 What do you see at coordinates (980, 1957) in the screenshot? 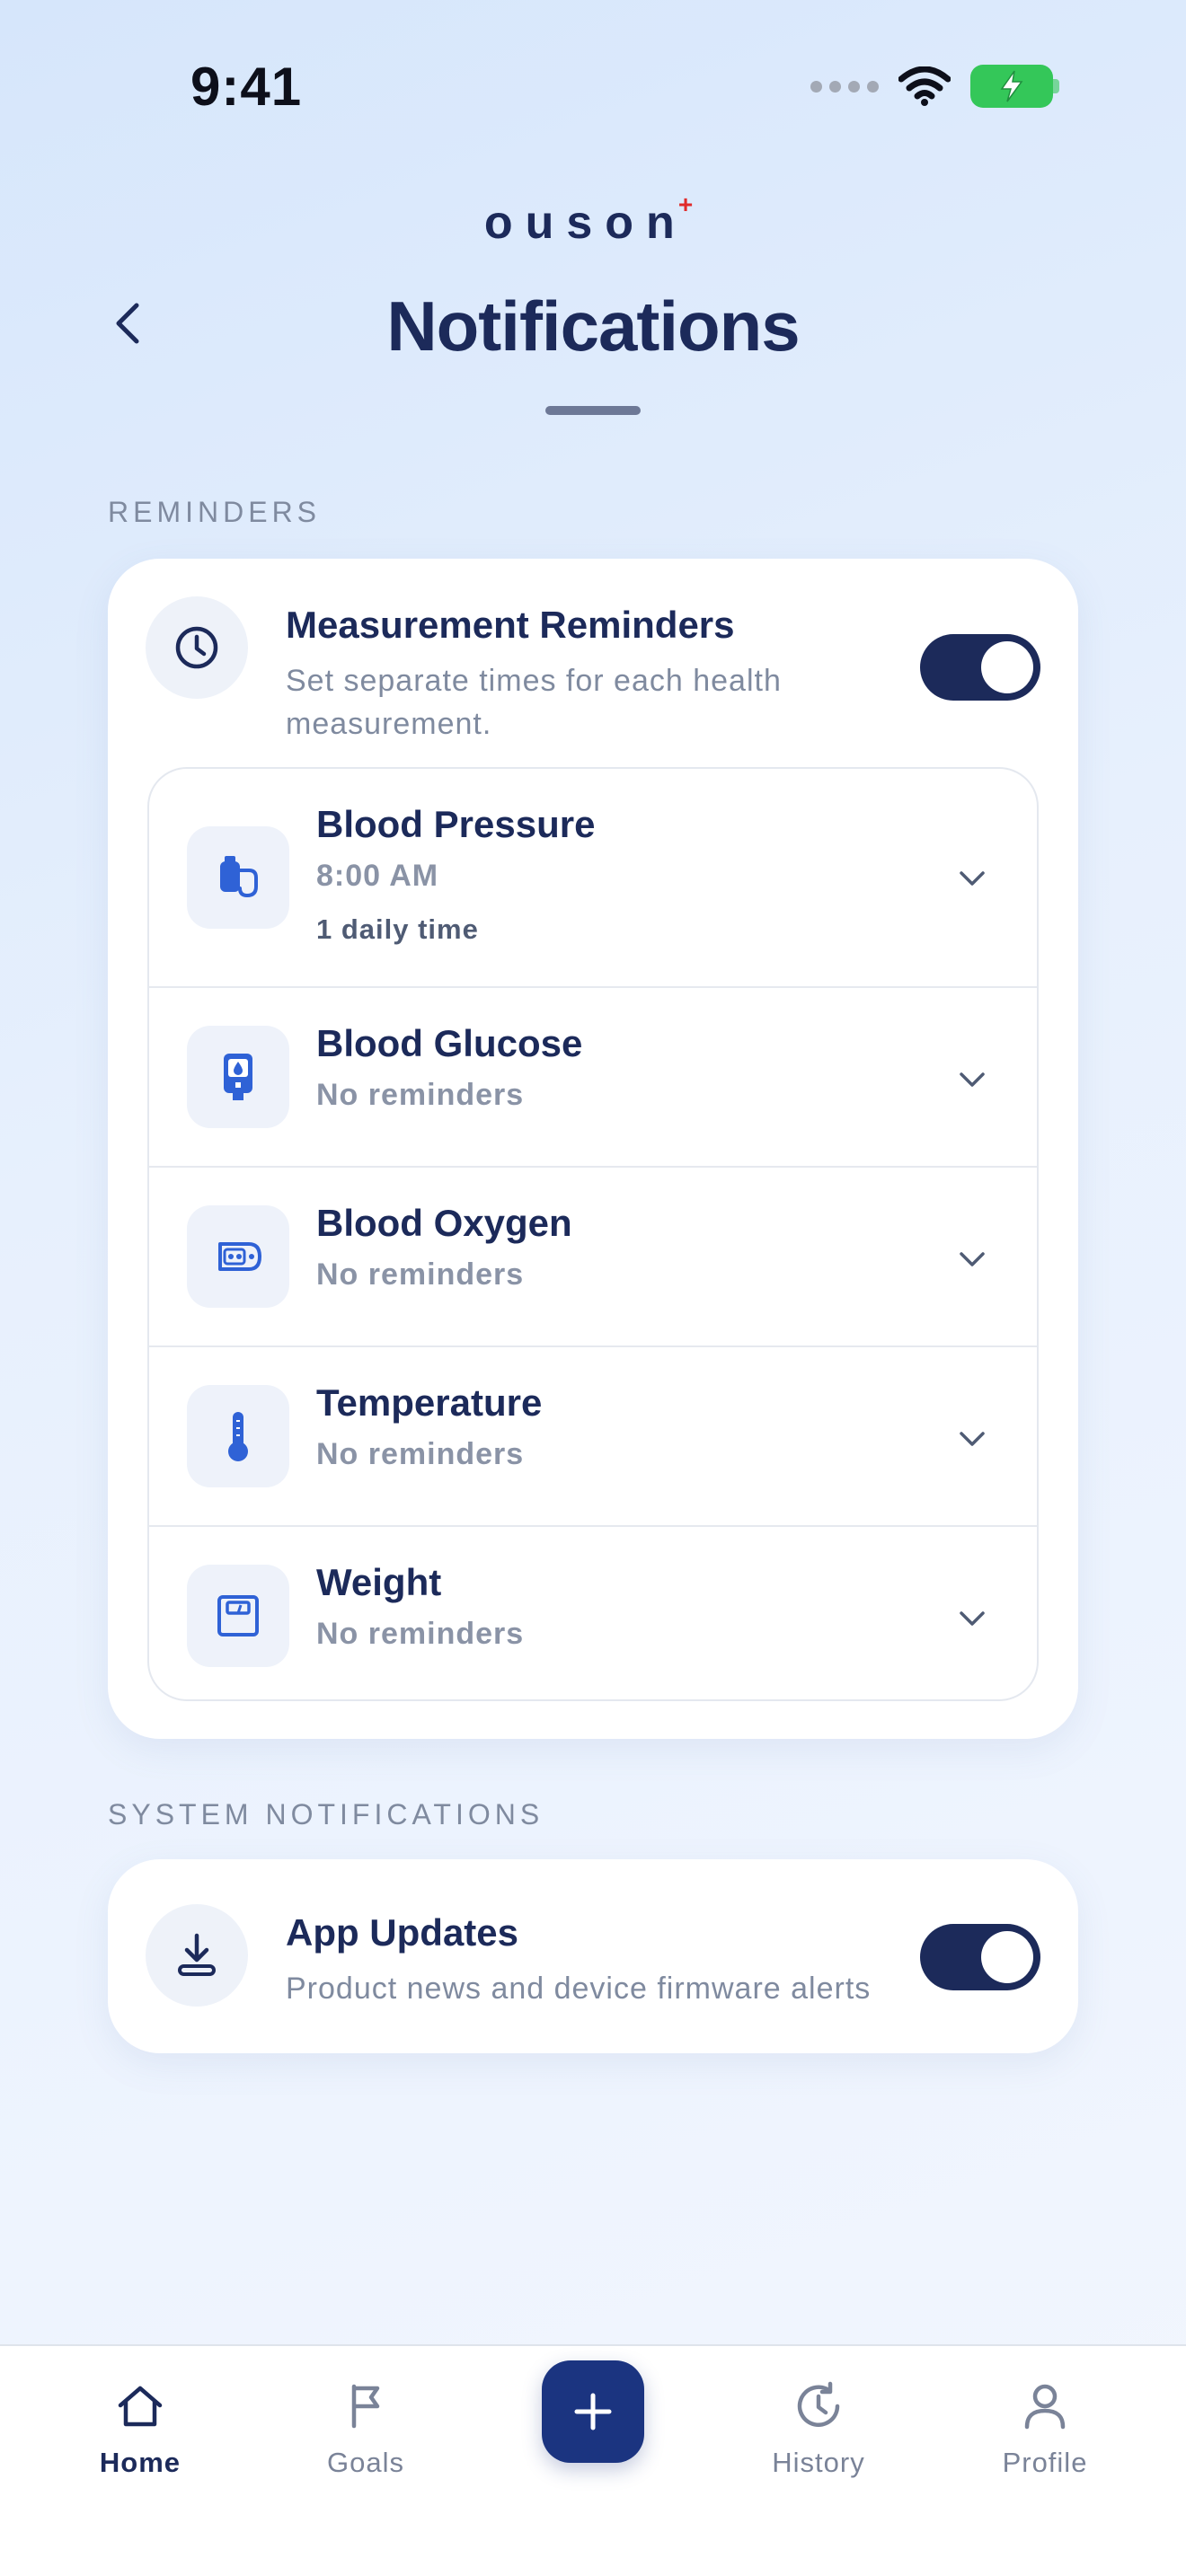
I see `app-updates-toggle` at bounding box center [980, 1957].